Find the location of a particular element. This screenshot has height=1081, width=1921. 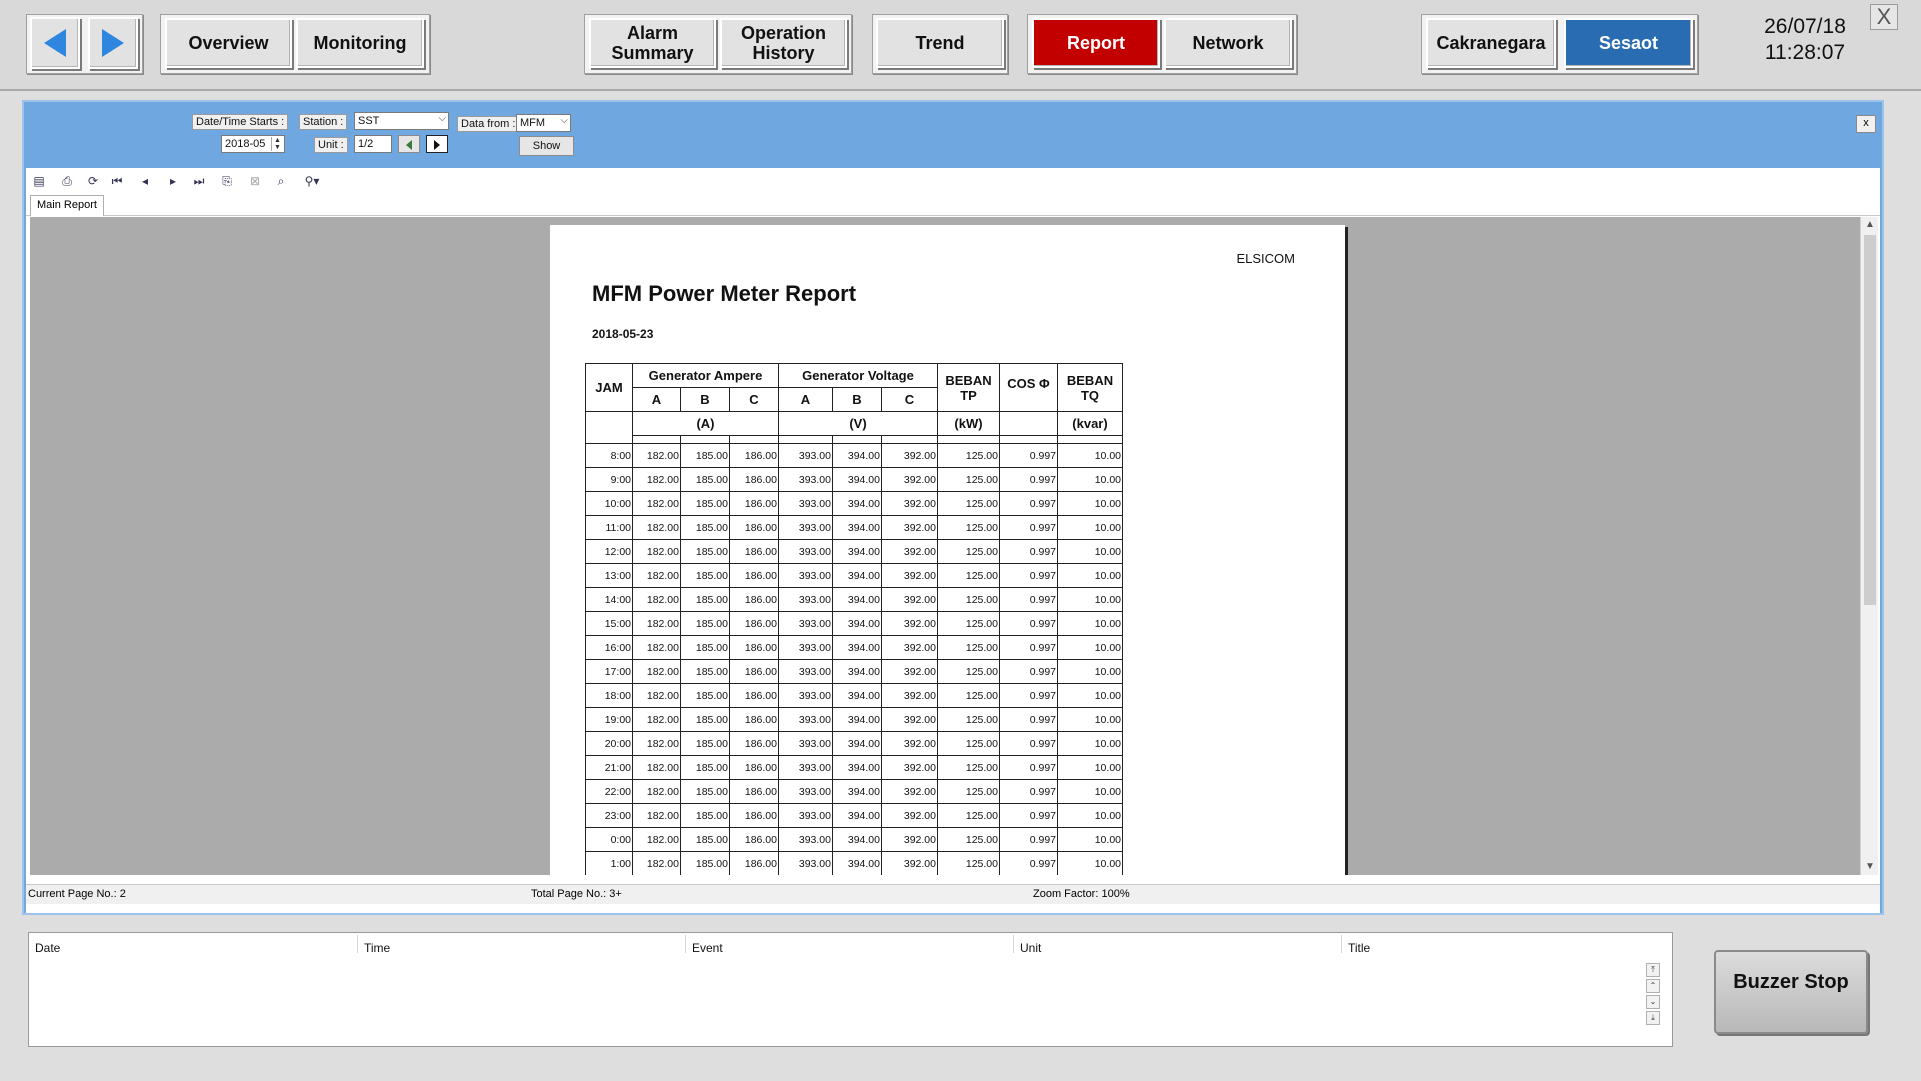

stop-icon: ⊠ is located at coordinates (255, 181).